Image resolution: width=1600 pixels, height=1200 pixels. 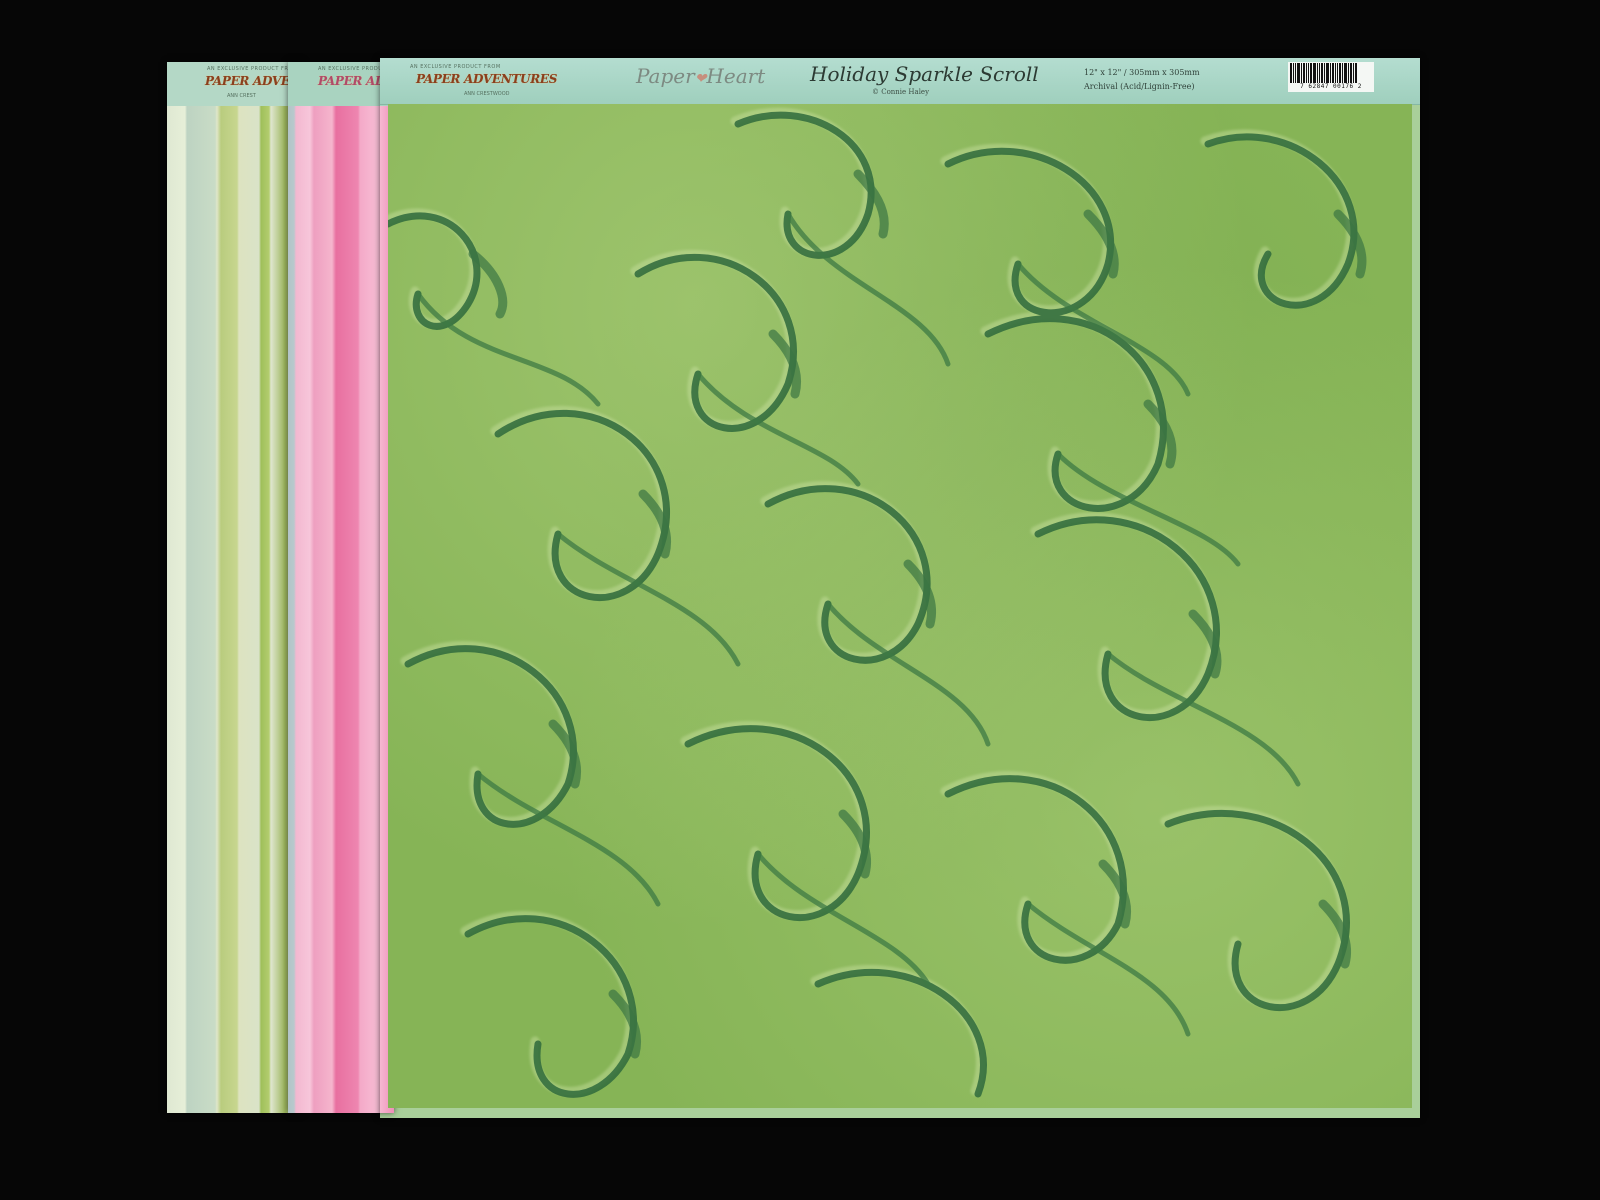 What do you see at coordinates (1331, 73) in the screenshot?
I see `barcode-bars` at bounding box center [1331, 73].